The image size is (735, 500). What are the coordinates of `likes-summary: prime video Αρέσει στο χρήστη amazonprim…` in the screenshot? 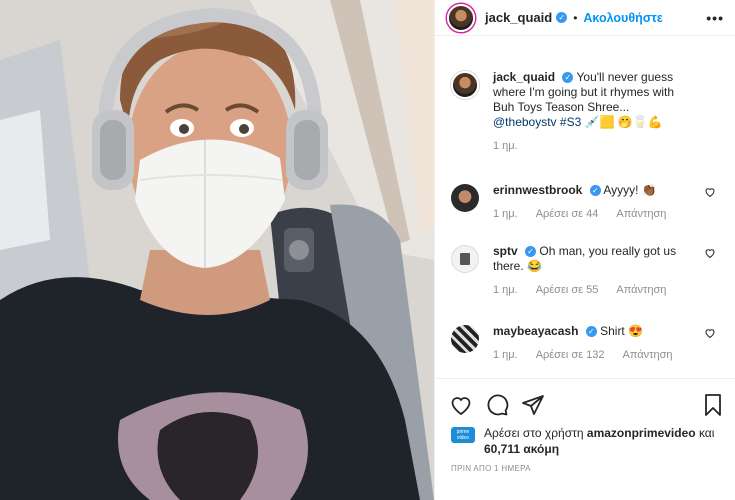 It's located at (591, 441).